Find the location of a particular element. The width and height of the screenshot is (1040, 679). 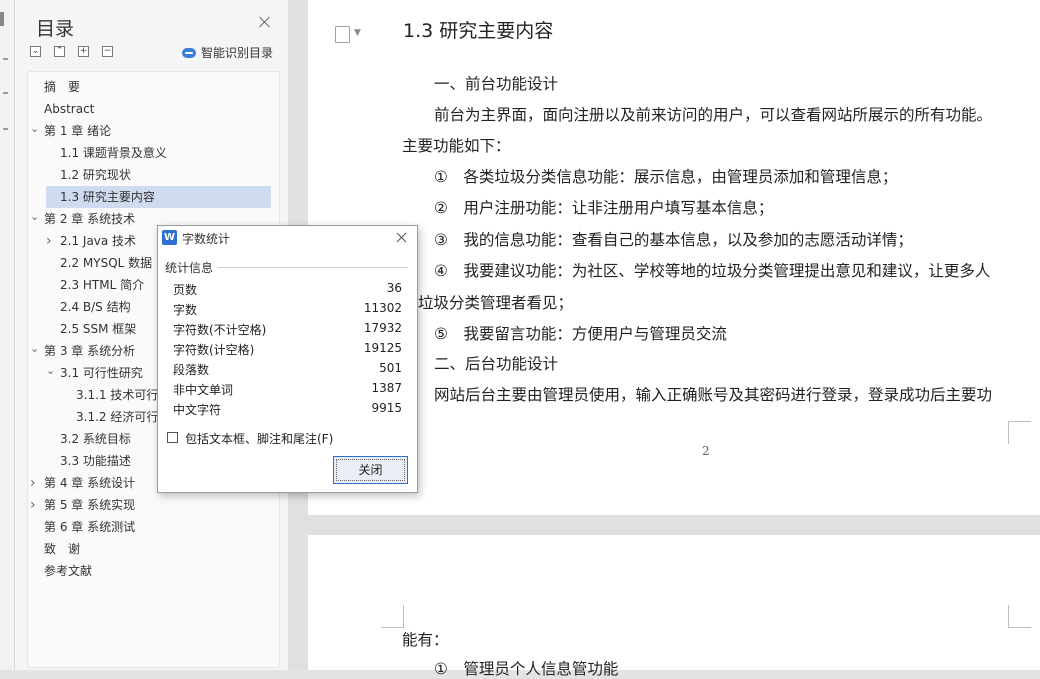

collapse-all-icon: ⌄ is located at coordinates (35, 51).